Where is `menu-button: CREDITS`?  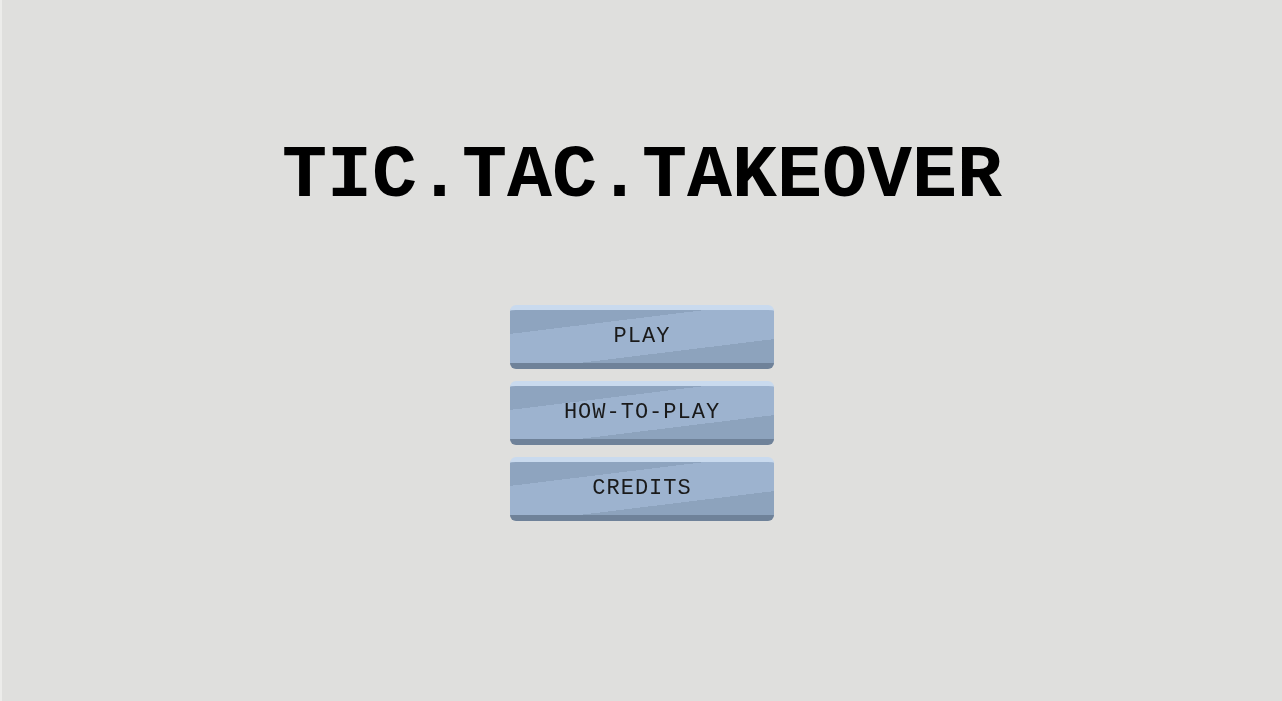
menu-button: CREDITS is located at coordinates (642, 489).